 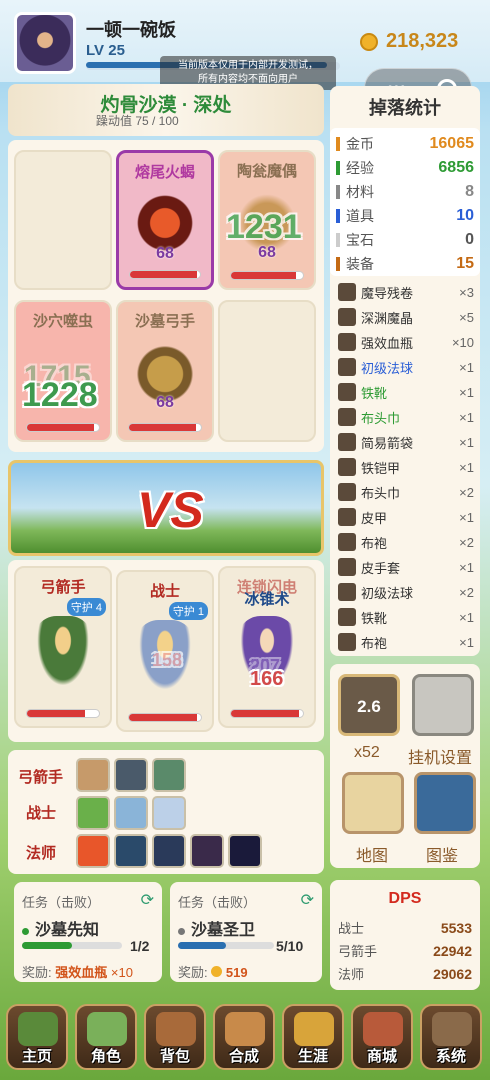 What do you see at coordinates (207, 851) in the screenshot?
I see `meteor-skill-icon` at bounding box center [207, 851].